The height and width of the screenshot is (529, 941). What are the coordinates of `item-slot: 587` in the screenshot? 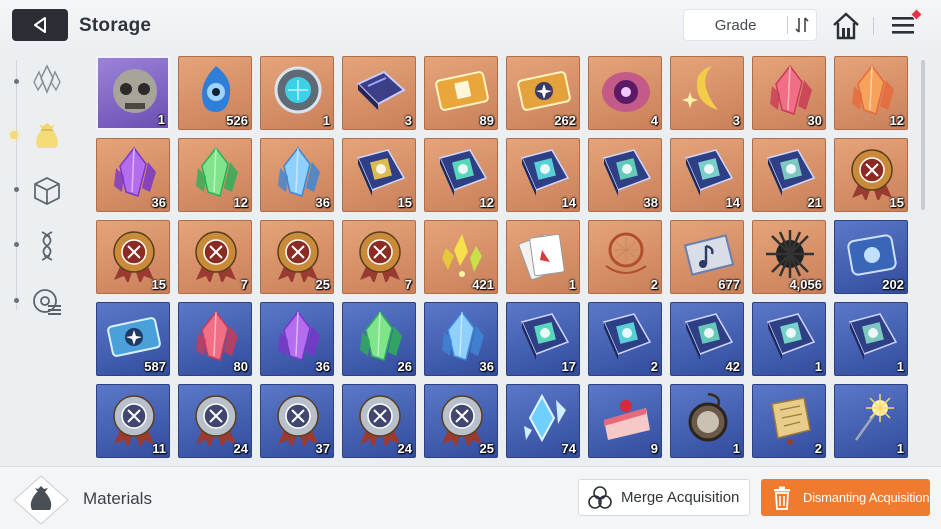 It's located at (133, 339).